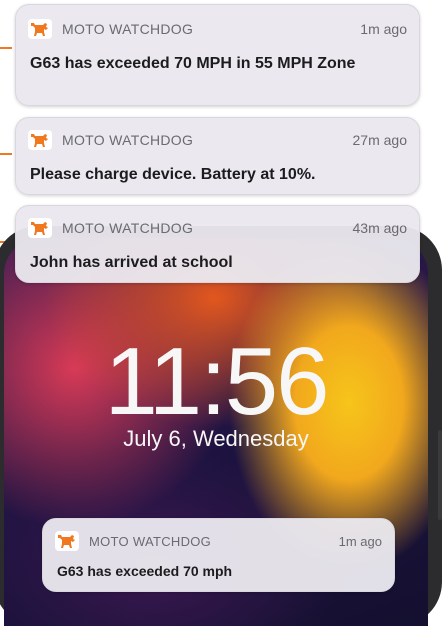  Describe the element at coordinates (131, 262) in the screenshot. I see `notification-message: John has arrived at school` at that location.